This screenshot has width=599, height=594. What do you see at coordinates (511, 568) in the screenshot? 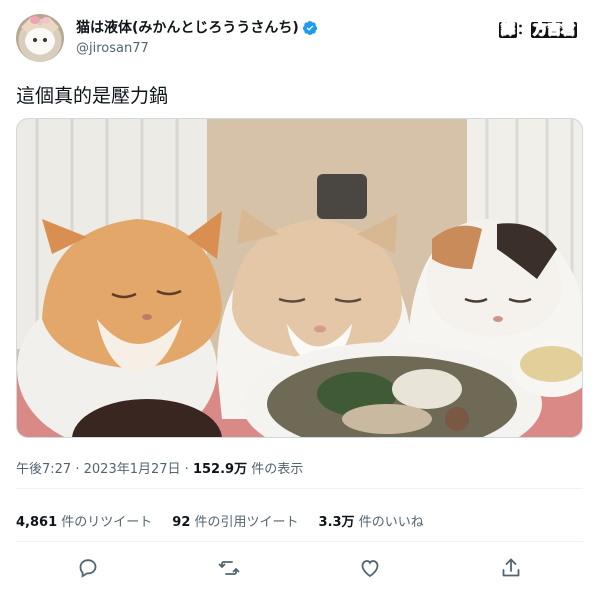
I see `share-icon` at bounding box center [511, 568].